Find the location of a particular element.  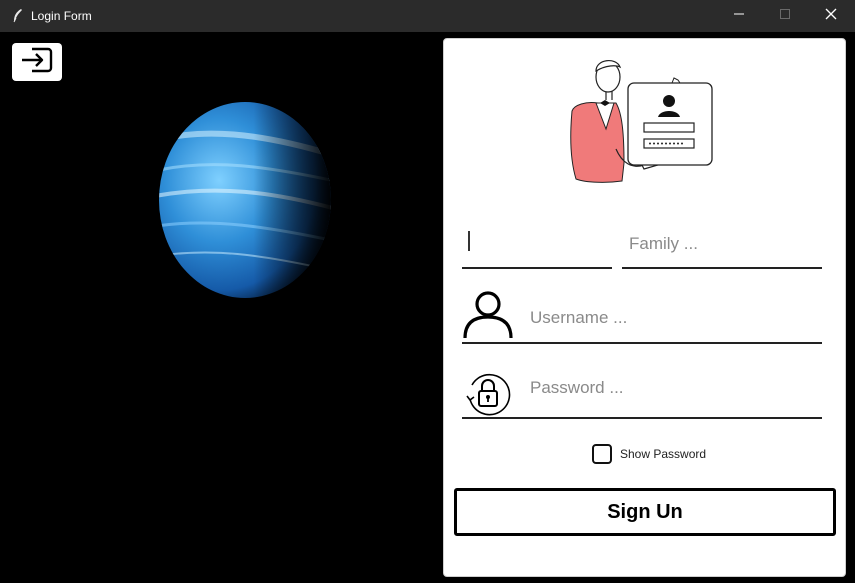

show-password-checkbox is located at coordinates (602, 454).